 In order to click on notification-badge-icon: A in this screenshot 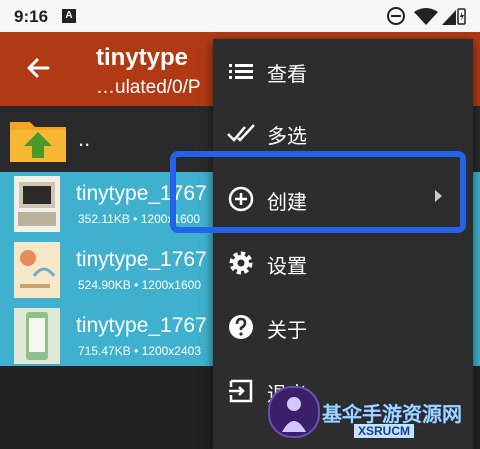, I will do `click(69, 16)`.